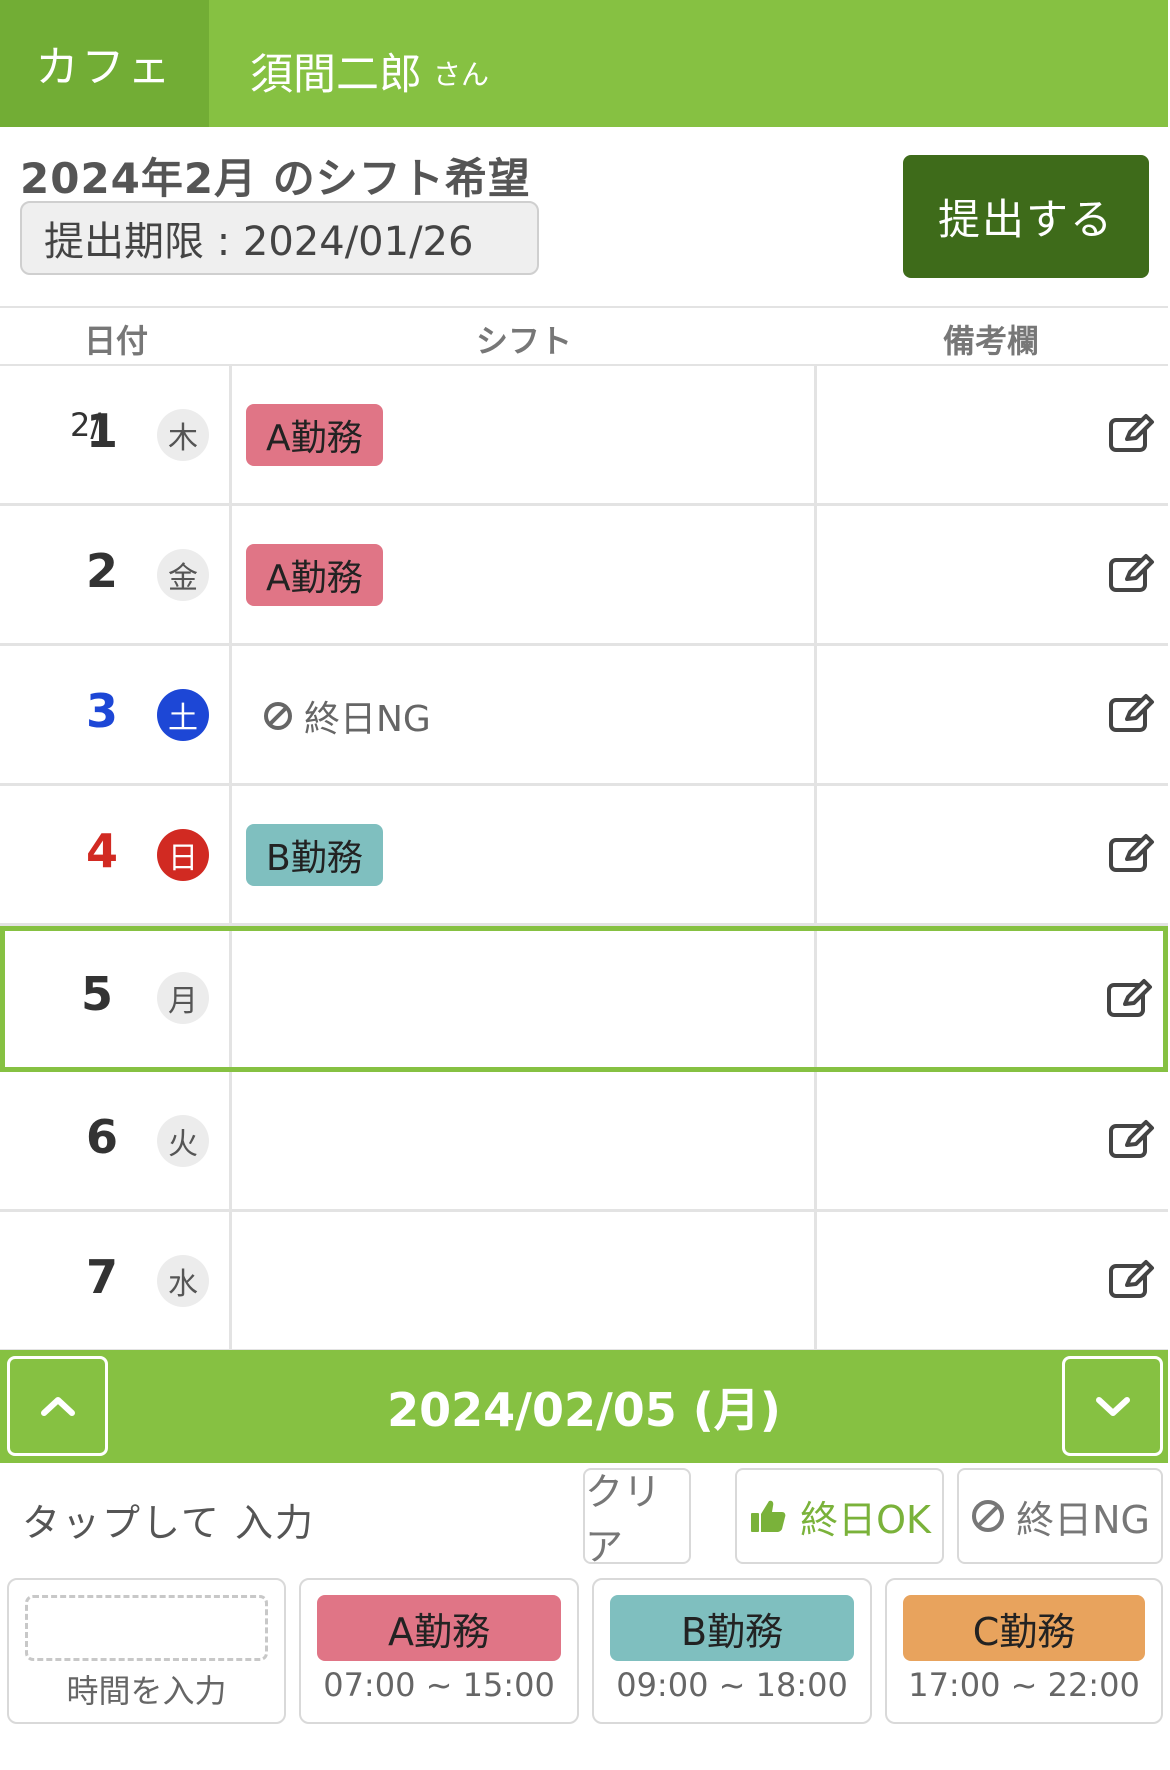  Describe the element at coordinates (768, 1516) in the screenshot. I see `thumbs-up-icon` at that location.